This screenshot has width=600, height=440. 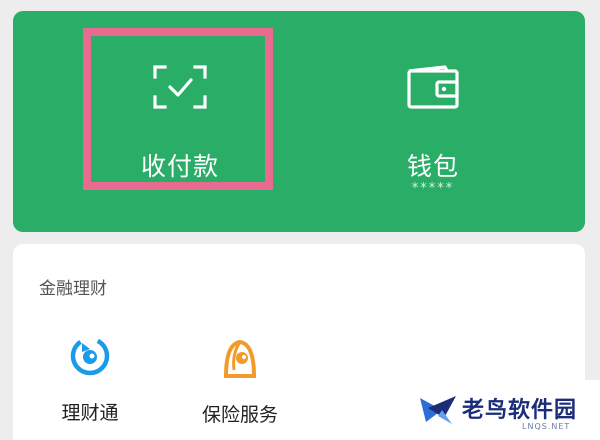 What do you see at coordinates (433, 188) in the screenshot?
I see `wallet-balance-mask: *****` at bounding box center [433, 188].